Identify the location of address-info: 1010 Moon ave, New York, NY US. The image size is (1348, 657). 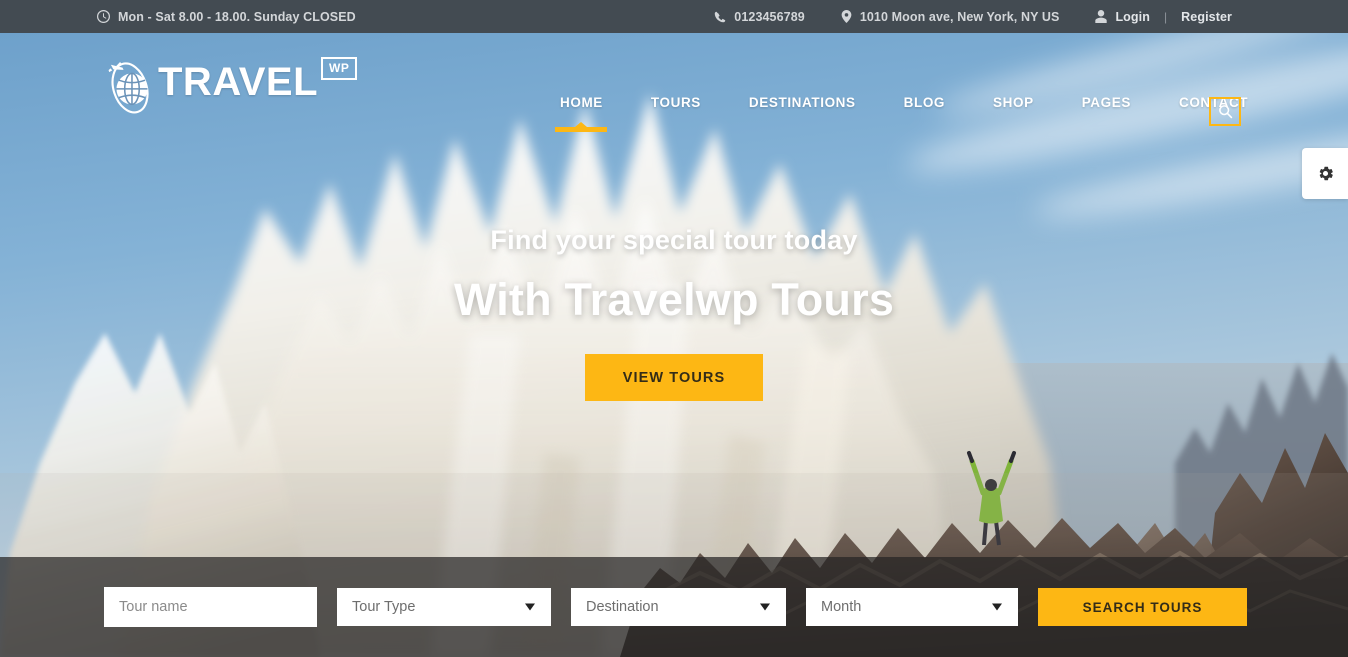
(950, 17).